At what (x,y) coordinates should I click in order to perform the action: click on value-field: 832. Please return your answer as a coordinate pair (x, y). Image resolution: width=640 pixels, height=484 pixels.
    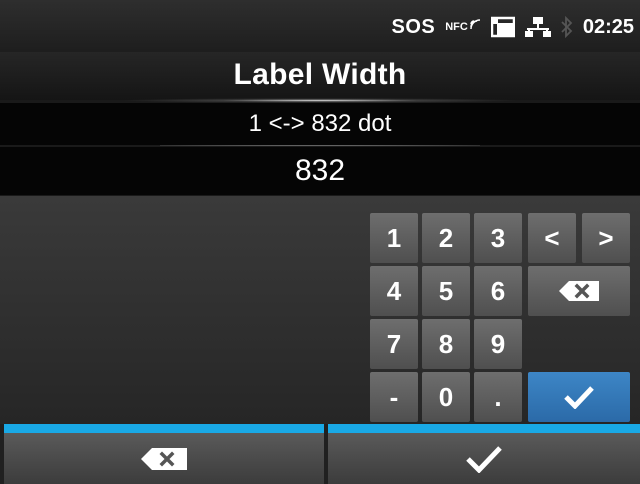
    Looking at the image, I should click on (320, 171).